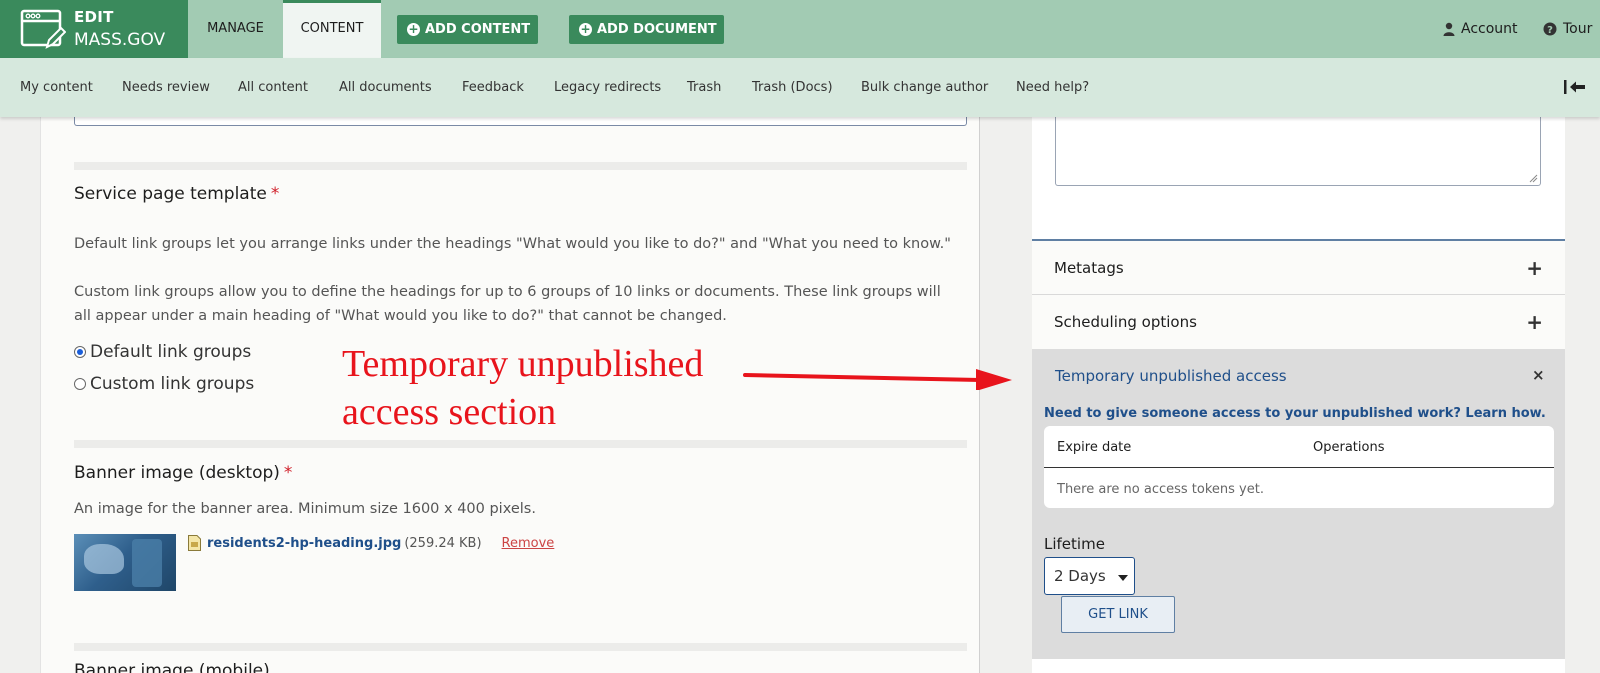 This screenshot has height=673, width=1600. Describe the element at coordinates (172, 667) in the screenshot. I see `banner-image-mobile-title: Banner image (mobile)` at that location.